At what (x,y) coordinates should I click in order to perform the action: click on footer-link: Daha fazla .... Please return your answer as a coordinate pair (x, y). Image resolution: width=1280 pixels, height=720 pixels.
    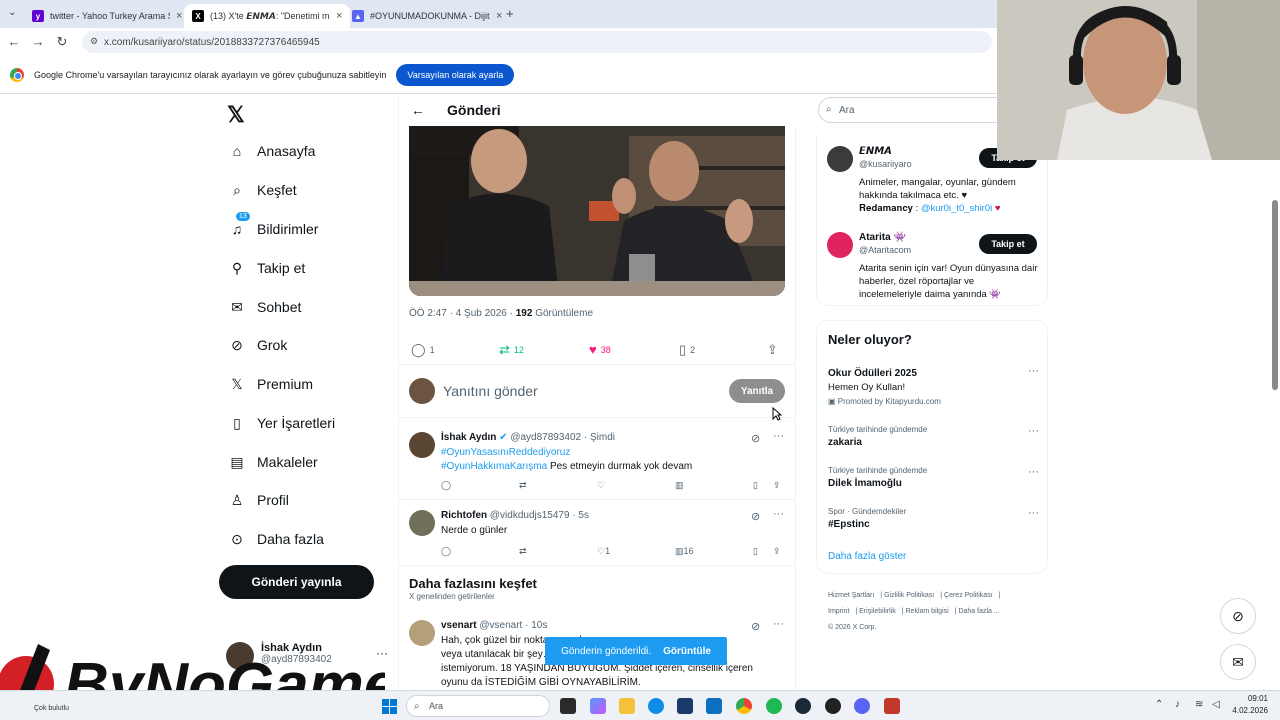
    Looking at the image, I should click on (978, 611).